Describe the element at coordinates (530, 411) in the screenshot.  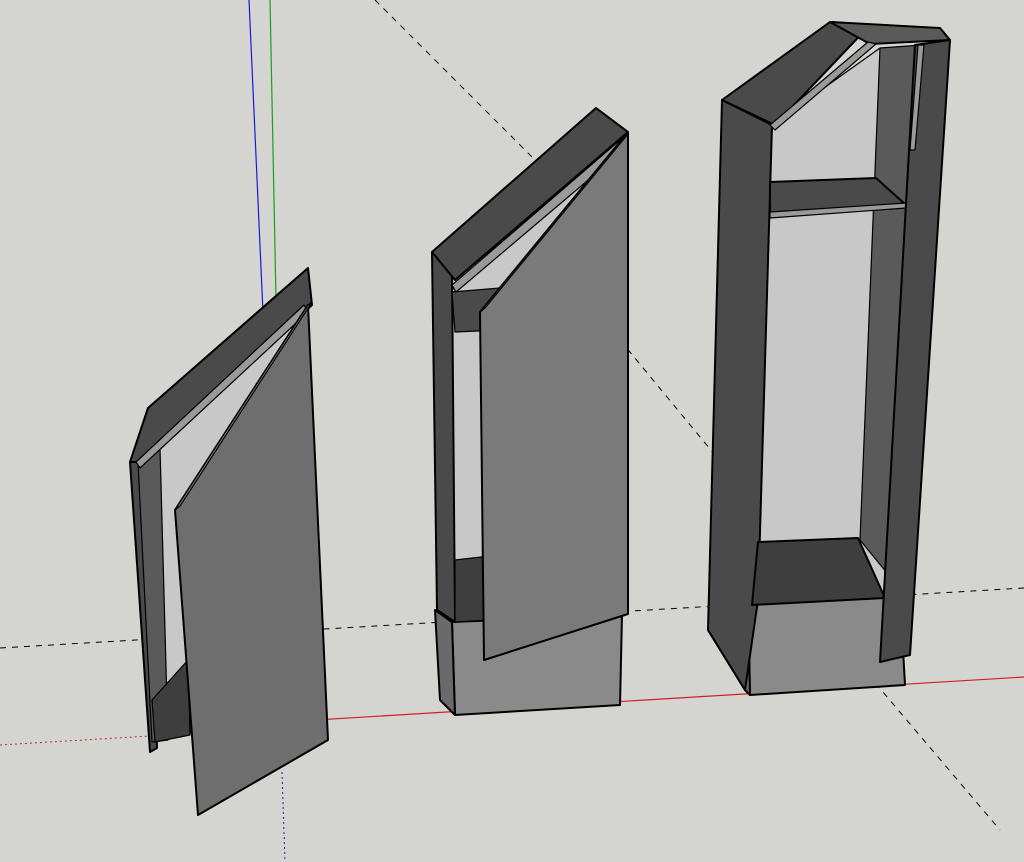
I see `cabinet-middle` at that location.